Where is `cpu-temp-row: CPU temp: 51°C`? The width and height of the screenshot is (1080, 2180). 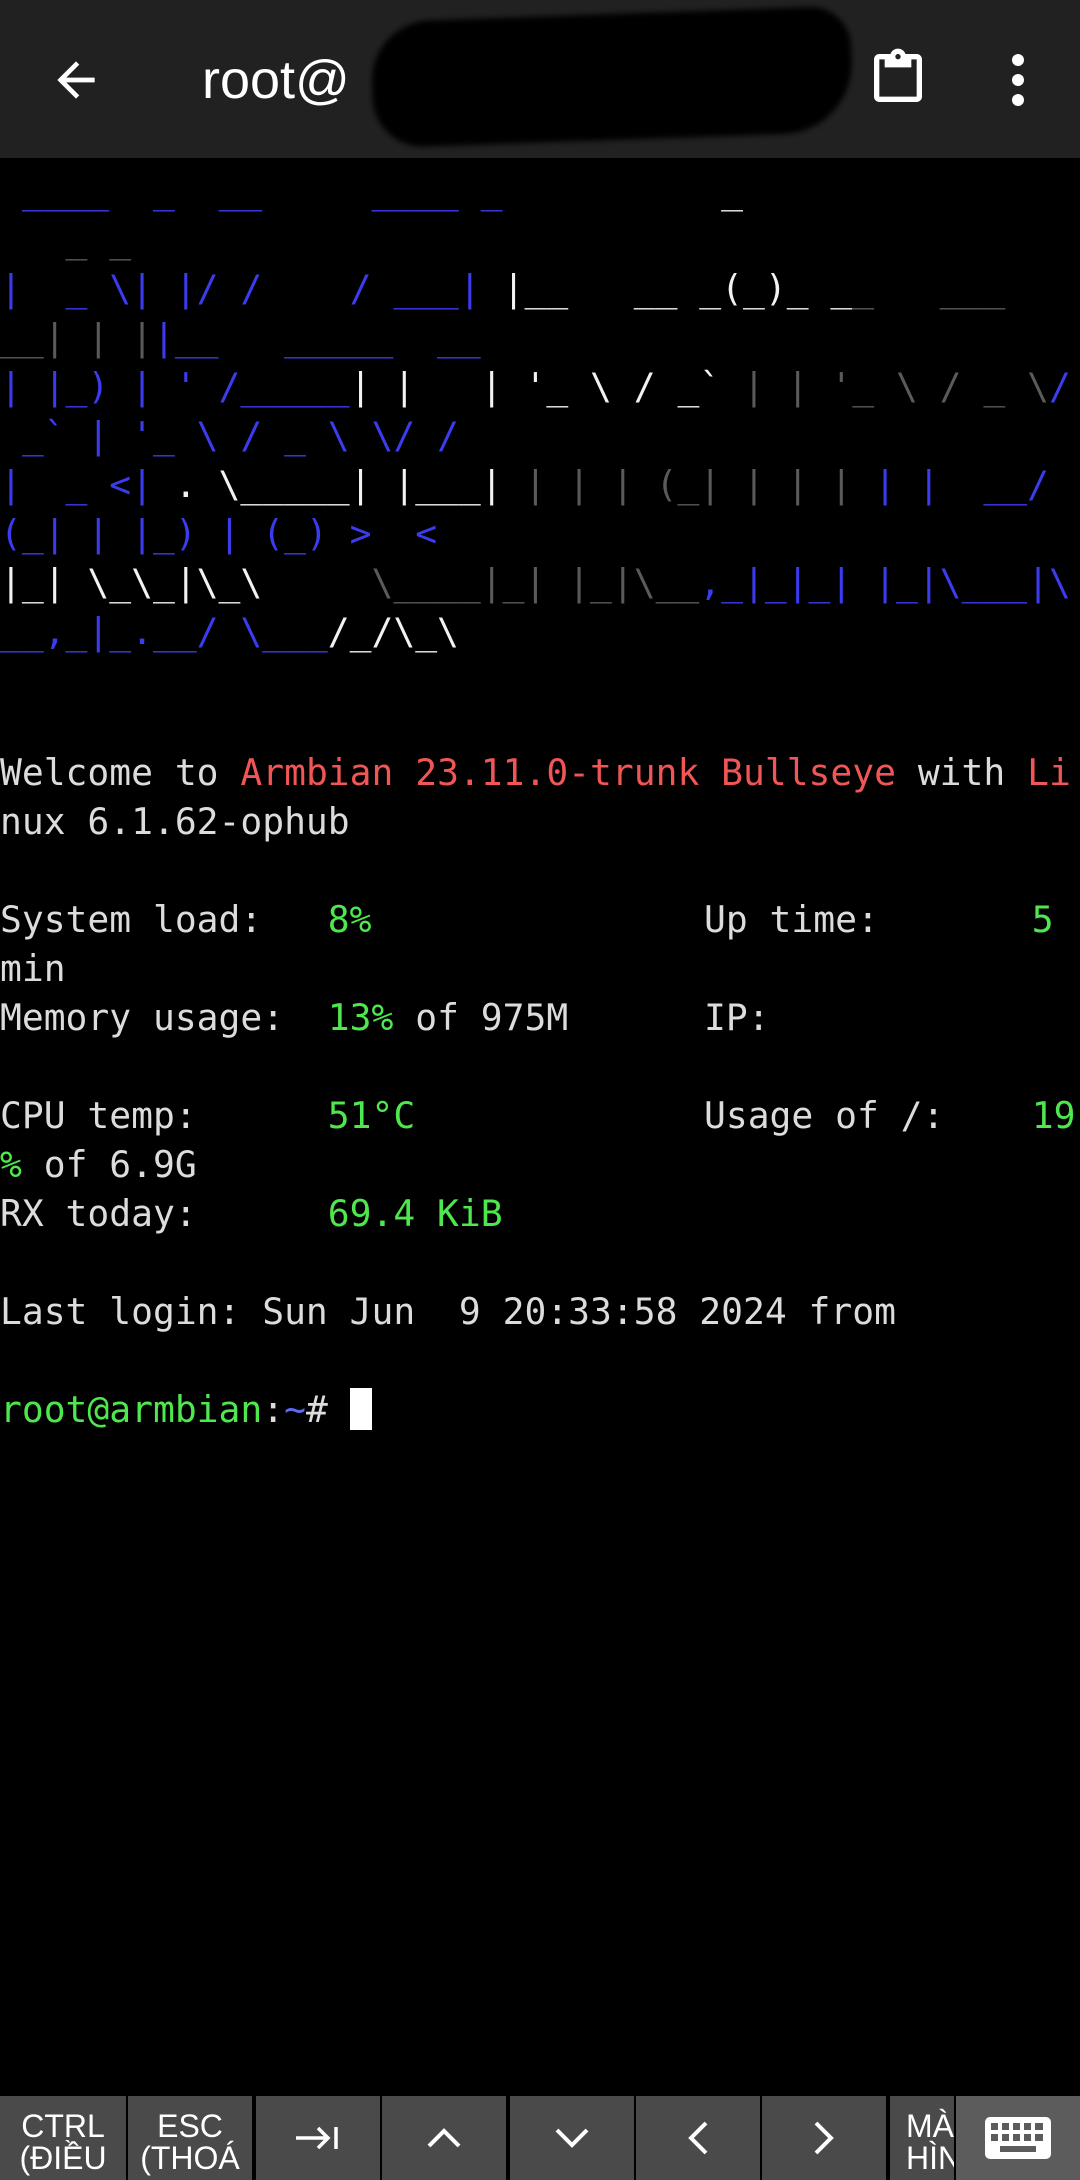
cpu-temp-row: CPU temp: 51°C is located at coordinates (208, 1115).